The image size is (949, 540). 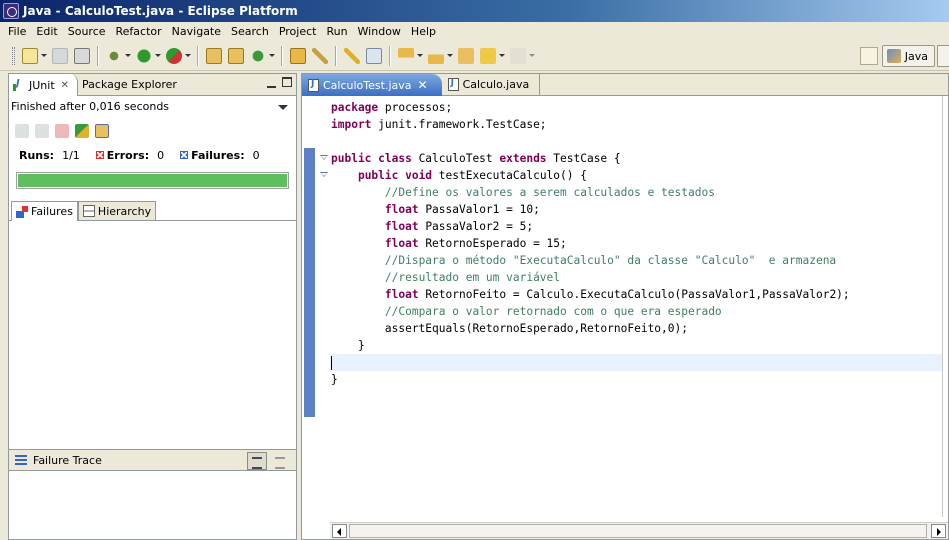 What do you see at coordinates (184, 155) in the screenshot?
I see `failure-icon` at bounding box center [184, 155].